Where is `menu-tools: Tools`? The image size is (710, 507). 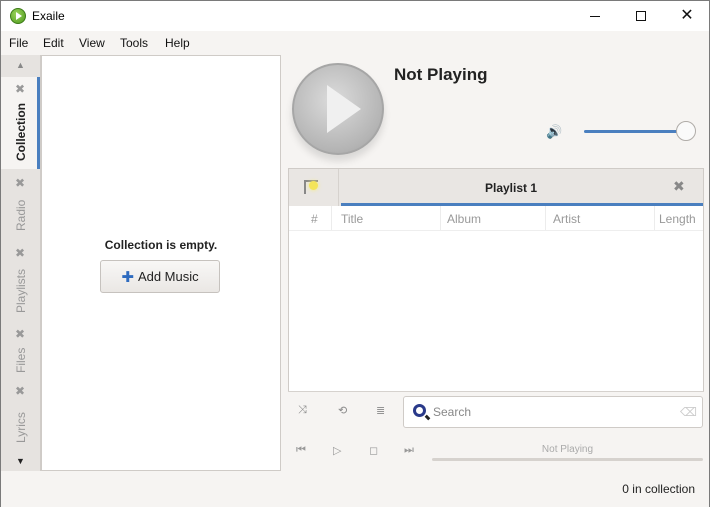
menu-tools: Tools is located at coordinates (134, 43).